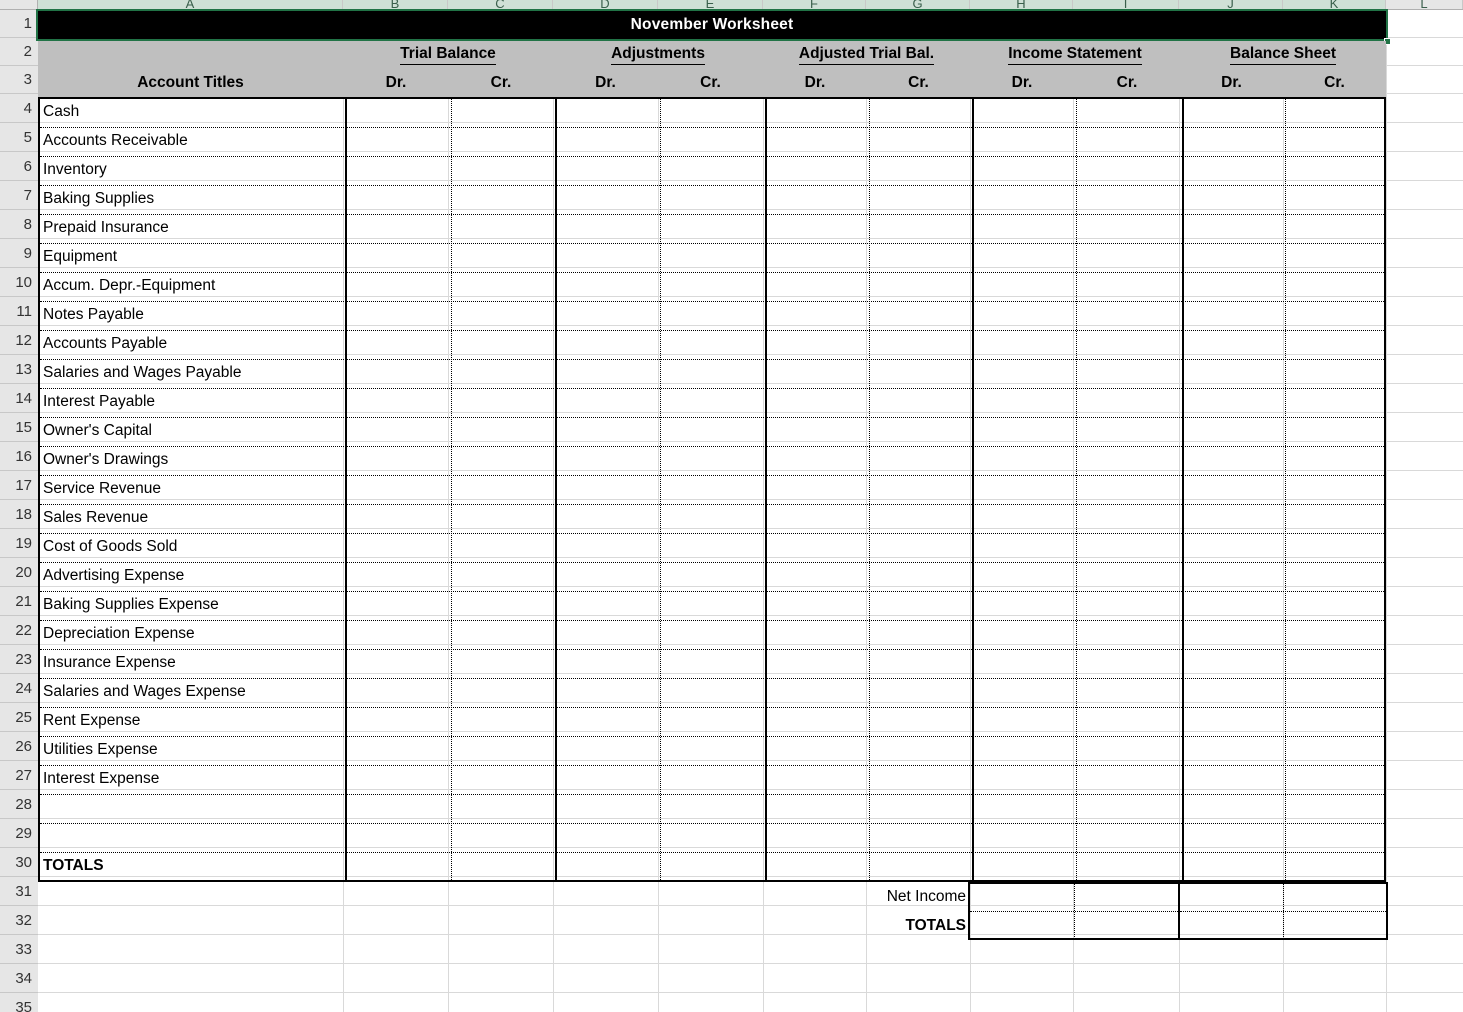 The height and width of the screenshot is (1012, 1463). I want to click on header-cr-4: Cr., so click(1127, 82).